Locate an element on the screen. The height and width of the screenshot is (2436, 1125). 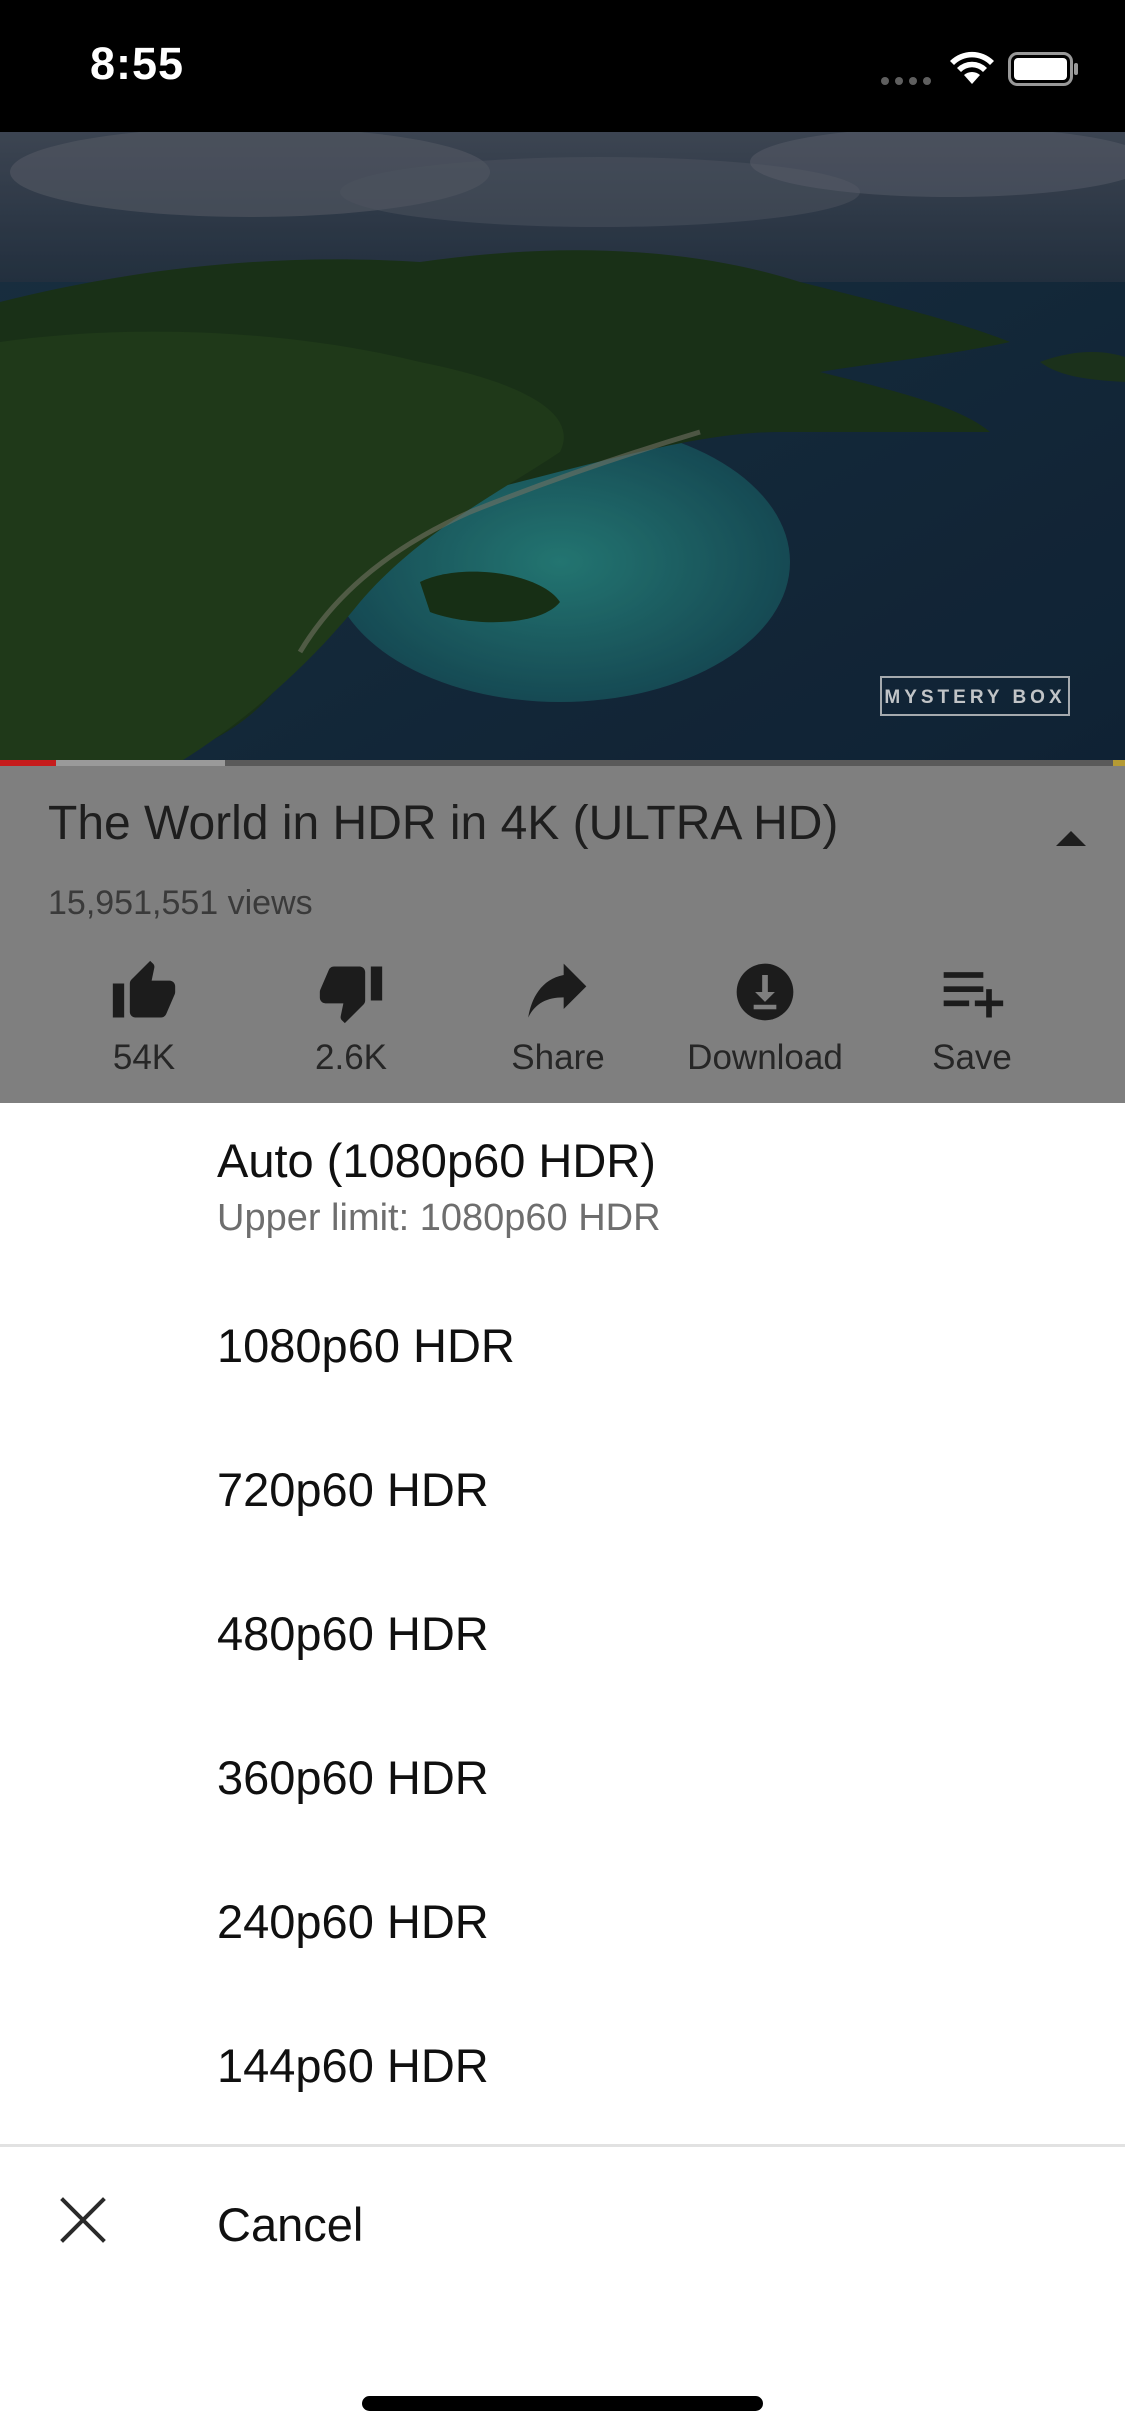
signal-icon is located at coordinates (906, 81).